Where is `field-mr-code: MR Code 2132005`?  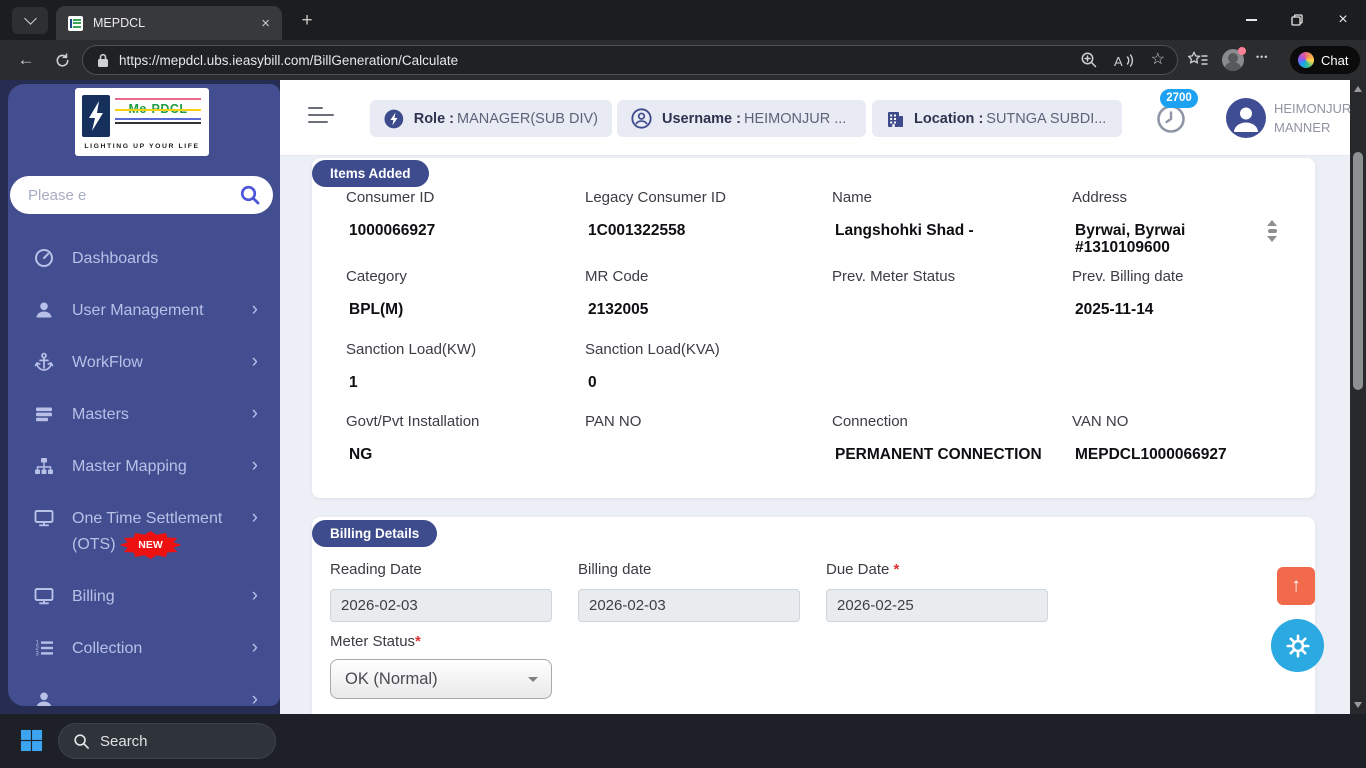
field-mr-code: MR Code 2132005 is located at coordinates (617, 293).